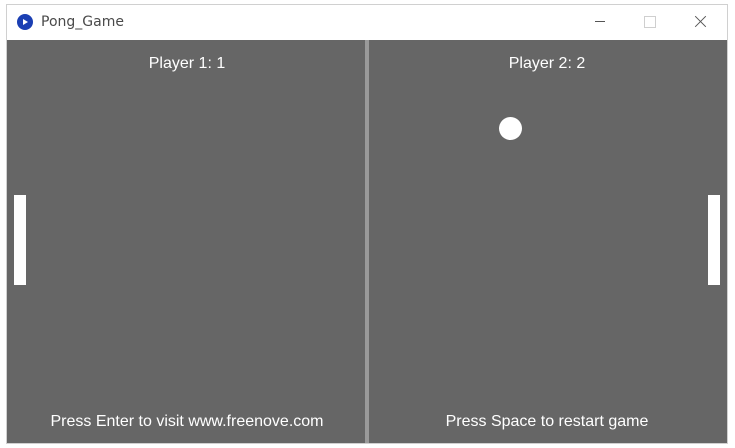 The width and height of the screenshot is (735, 448). What do you see at coordinates (25, 22) in the screenshot?
I see `python-icon` at bounding box center [25, 22].